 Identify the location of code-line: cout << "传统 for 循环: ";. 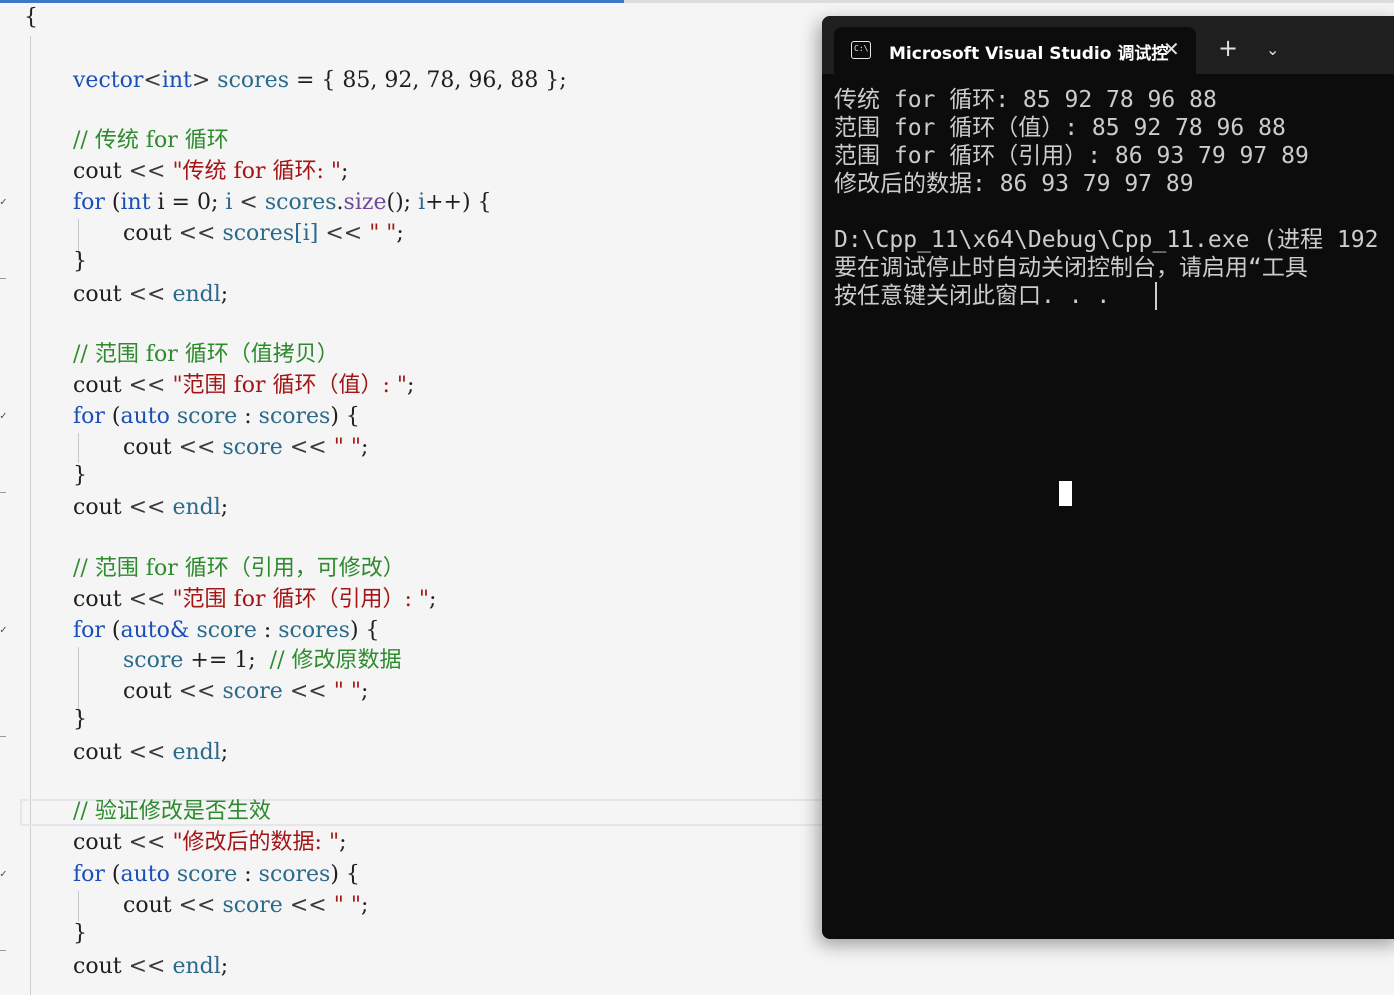
(210, 172).